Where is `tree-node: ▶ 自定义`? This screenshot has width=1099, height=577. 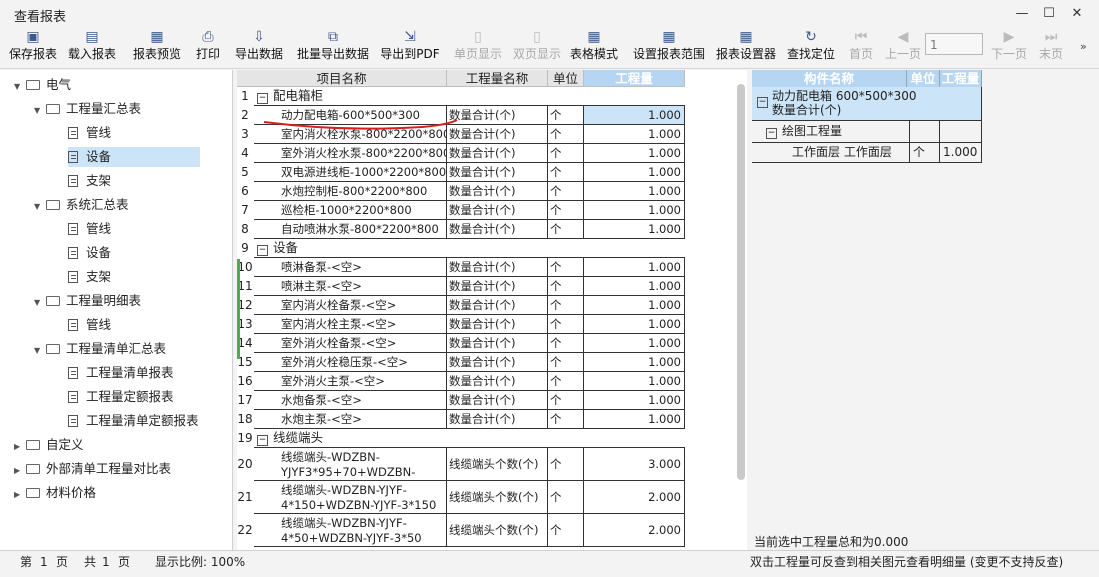
tree-node: ▶ 自定义 is located at coordinates (49, 445).